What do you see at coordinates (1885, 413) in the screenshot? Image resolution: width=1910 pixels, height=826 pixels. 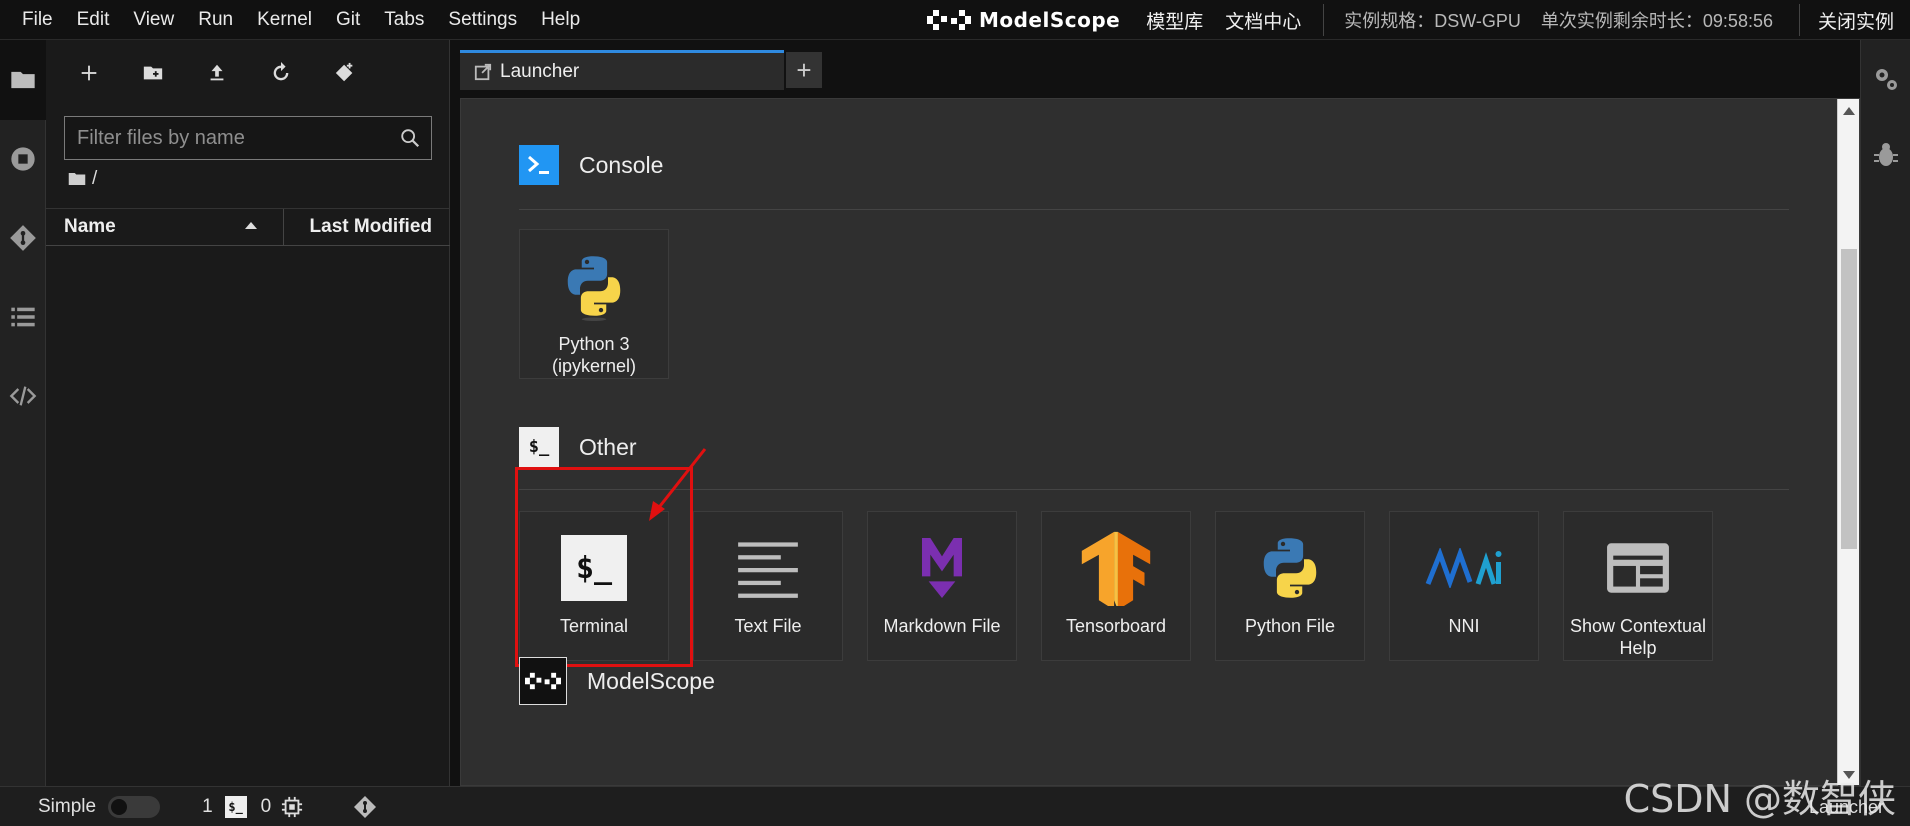 I see `right-sidebar-rail` at bounding box center [1885, 413].